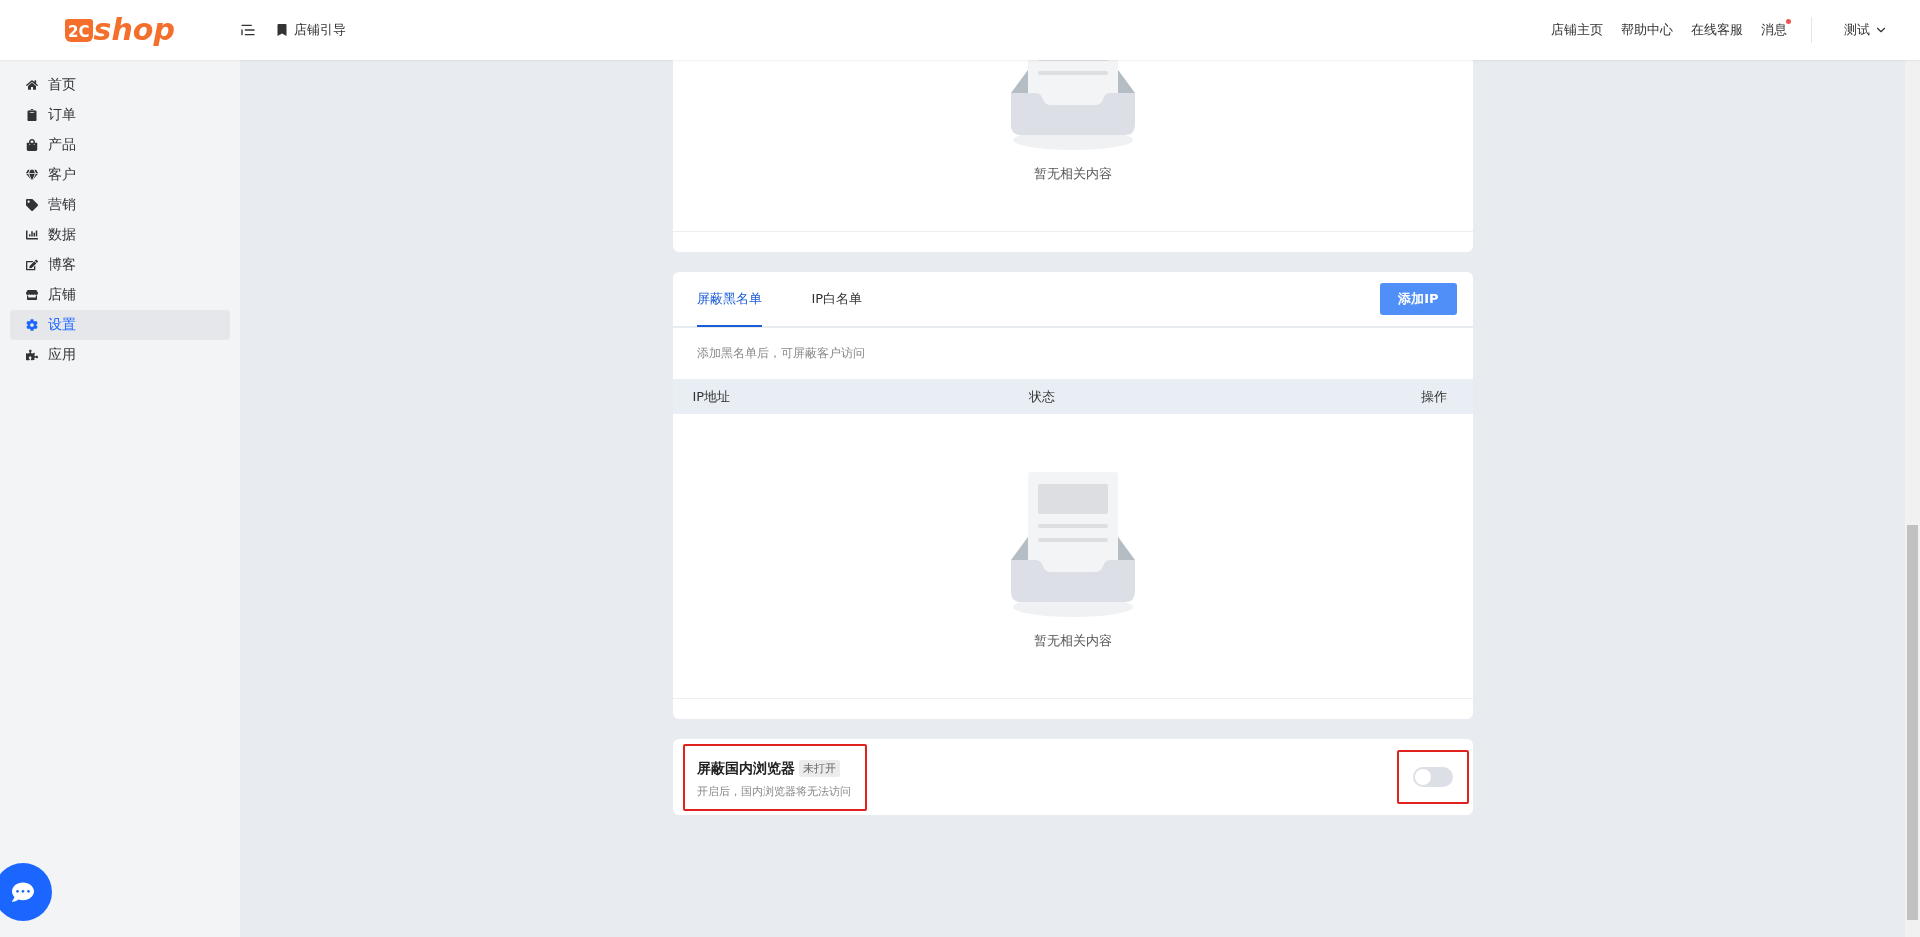 The width and height of the screenshot is (1920, 937). What do you see at coordinates (745, 768) in the screenshot?
I see `setting-title: 屏蔽国内浏览器` at bounding box center [745, 768].